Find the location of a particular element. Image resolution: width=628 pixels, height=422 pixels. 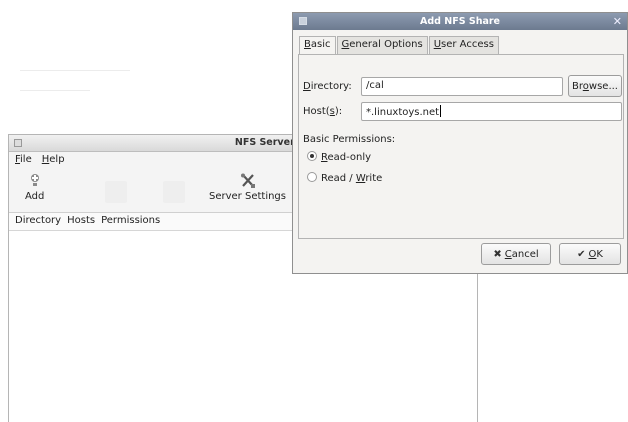

tab-user-access: User Access is located at coordinates (463, 45).